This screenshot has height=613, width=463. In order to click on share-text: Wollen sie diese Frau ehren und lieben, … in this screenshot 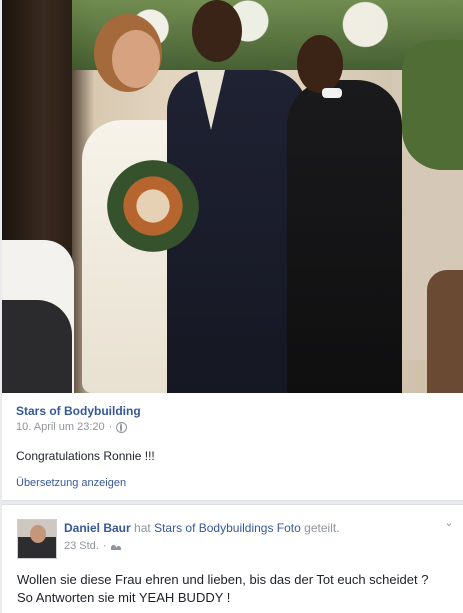, I will do `click(237, 589)`.